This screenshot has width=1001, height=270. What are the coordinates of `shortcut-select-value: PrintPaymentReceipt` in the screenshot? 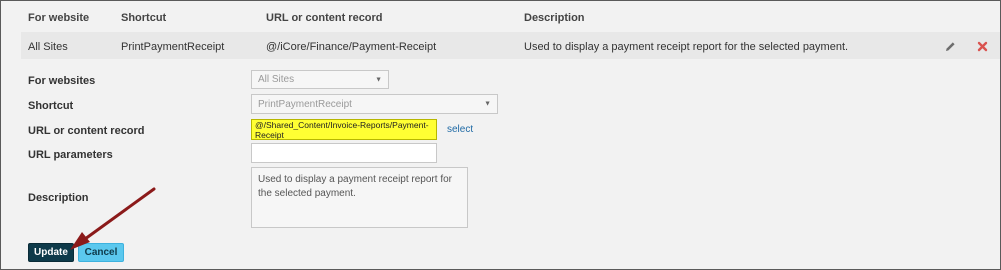 It's located at (305, 104).